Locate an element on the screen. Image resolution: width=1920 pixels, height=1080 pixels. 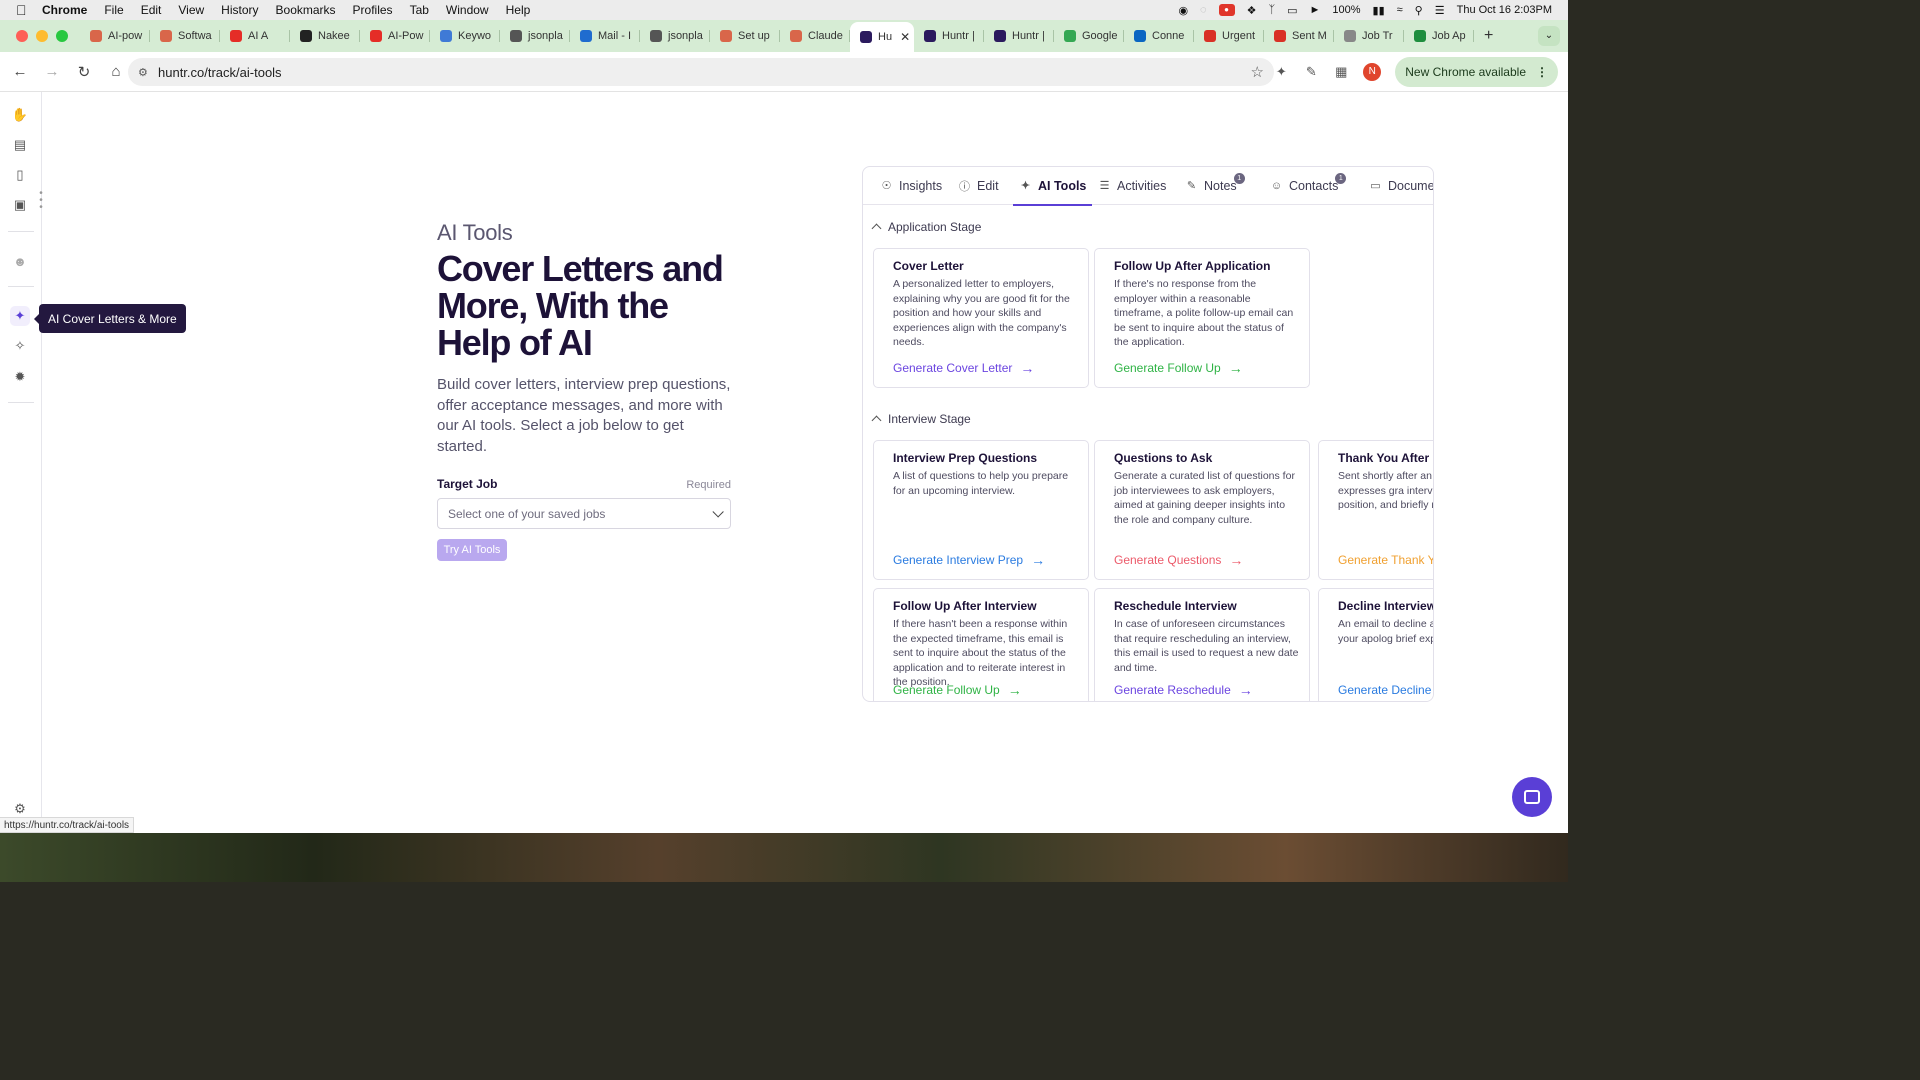
generate-link: Generate Questions → is located at coordinates (1178, 560).